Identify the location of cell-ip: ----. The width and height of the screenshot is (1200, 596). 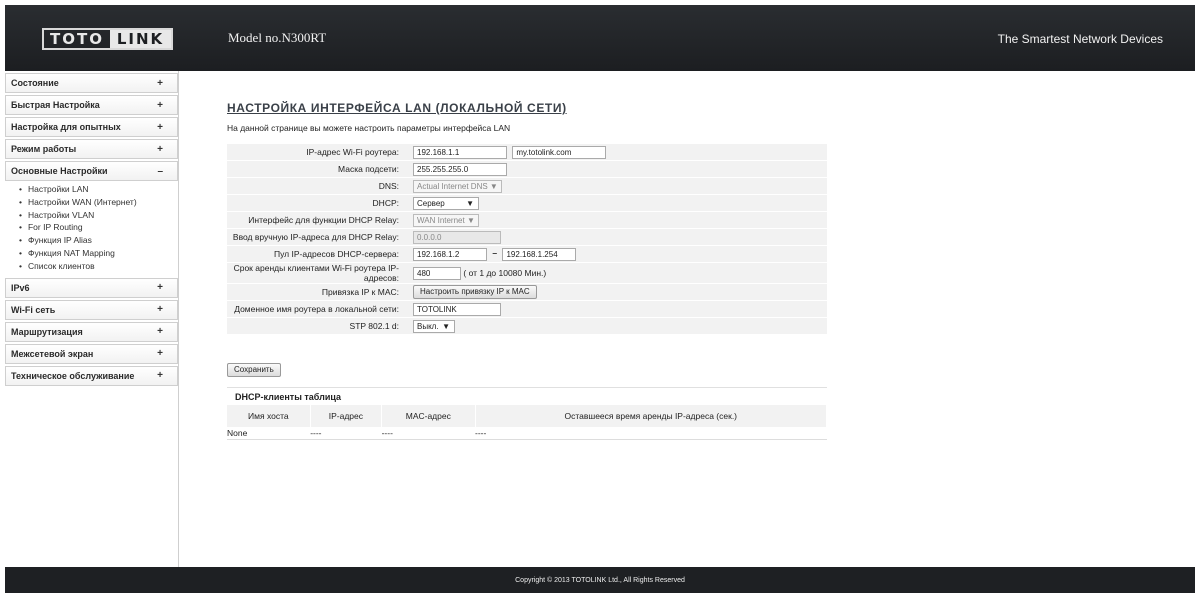
(346, 433).